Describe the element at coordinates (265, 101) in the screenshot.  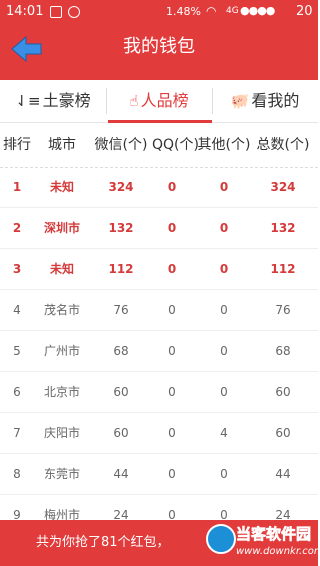
I see `tab-kanwode: 🐖 看我的` at that location.